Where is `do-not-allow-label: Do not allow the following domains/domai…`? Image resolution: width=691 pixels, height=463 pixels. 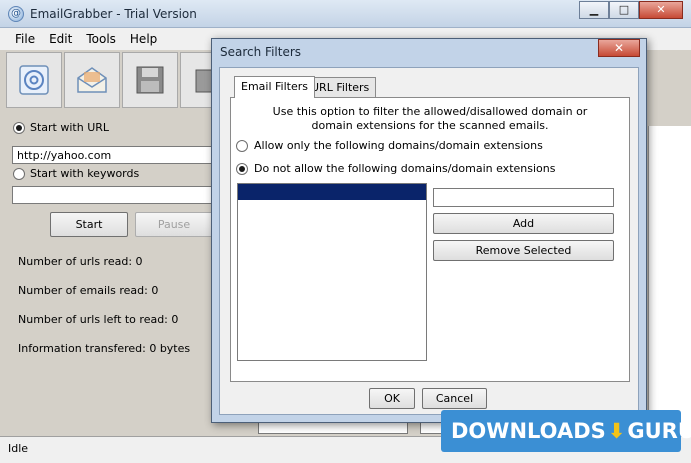 do-not-allow-label: Do not allow the following domains/domai… is located at coordinates (405, 168).